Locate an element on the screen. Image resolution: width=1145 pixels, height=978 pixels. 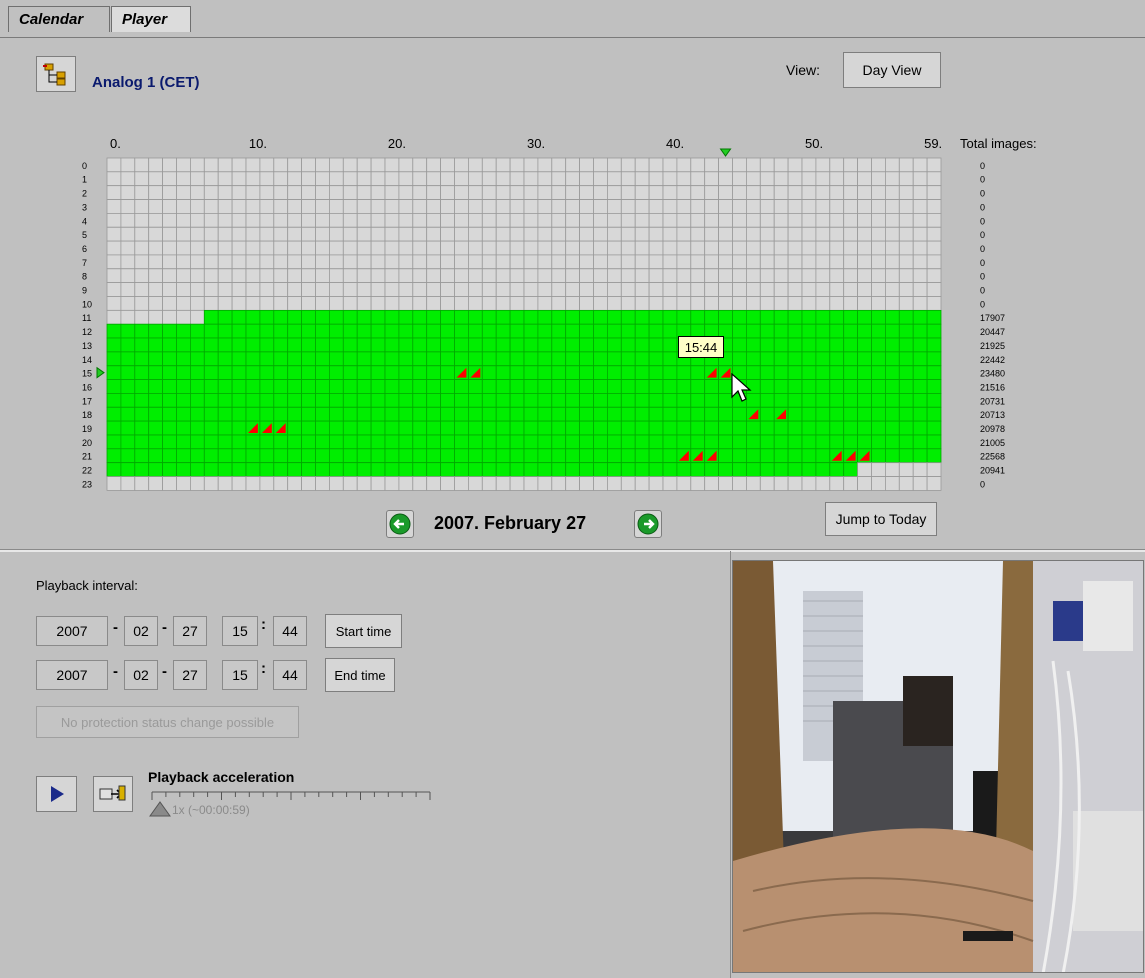
end-hour-field: 15 is located at coordinates (240, 675).